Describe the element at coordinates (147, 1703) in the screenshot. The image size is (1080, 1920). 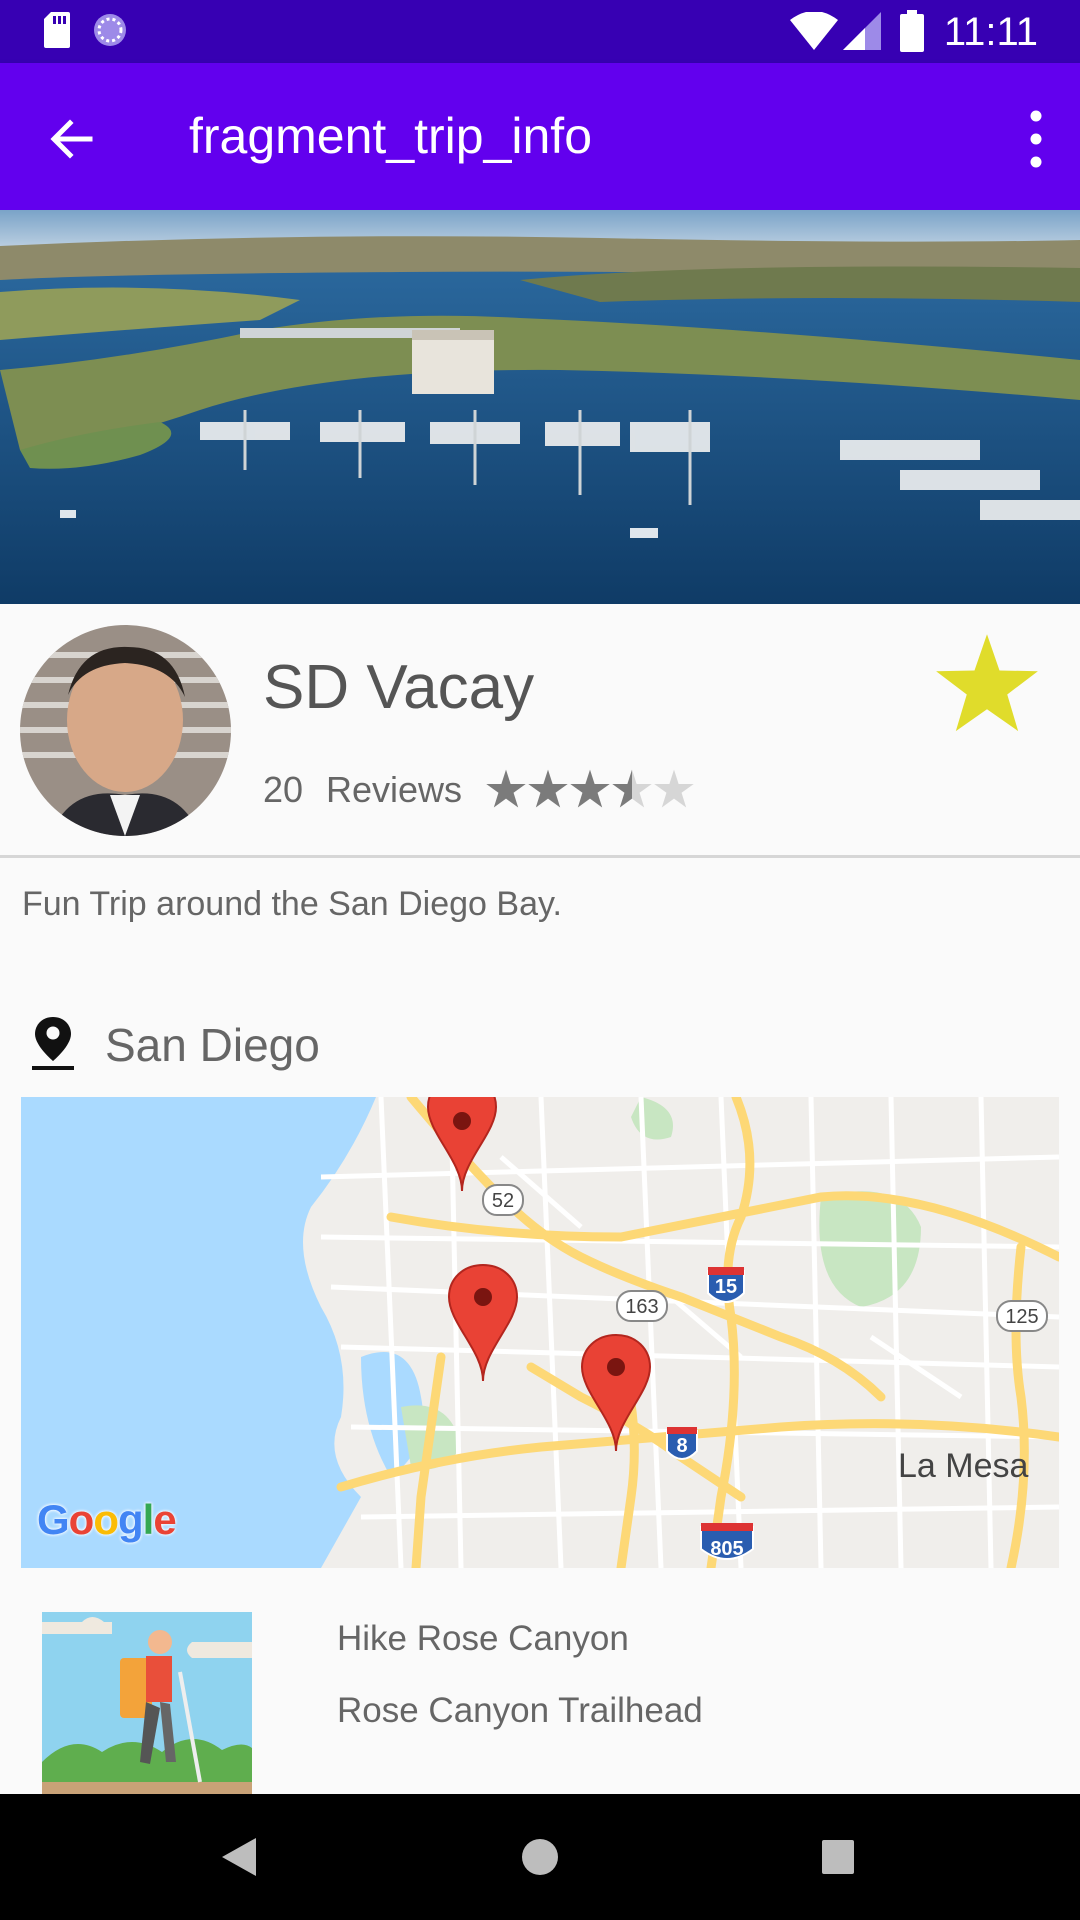
I see `activity-thumbnail` at that location.